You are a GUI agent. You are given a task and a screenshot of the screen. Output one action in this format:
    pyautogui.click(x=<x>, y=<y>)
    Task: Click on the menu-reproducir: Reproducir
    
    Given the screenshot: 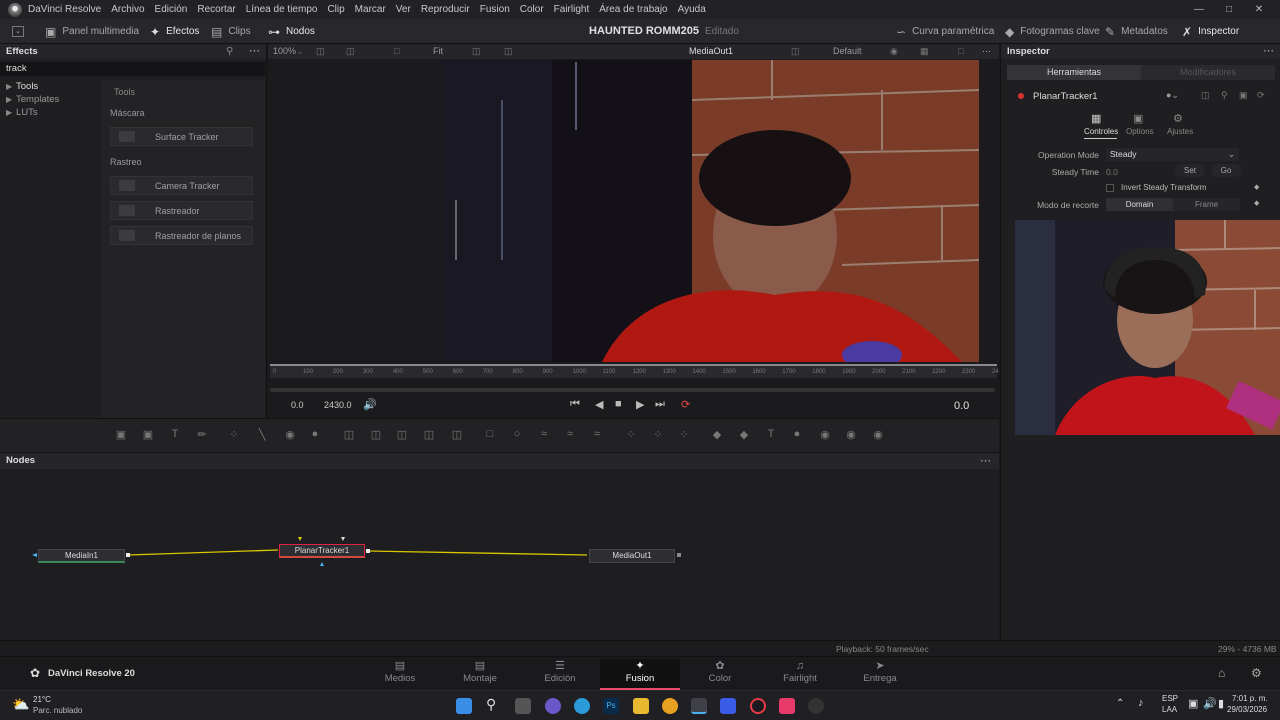 What is the action you would take?
    pyautogui.click(x=445, y=9)
    